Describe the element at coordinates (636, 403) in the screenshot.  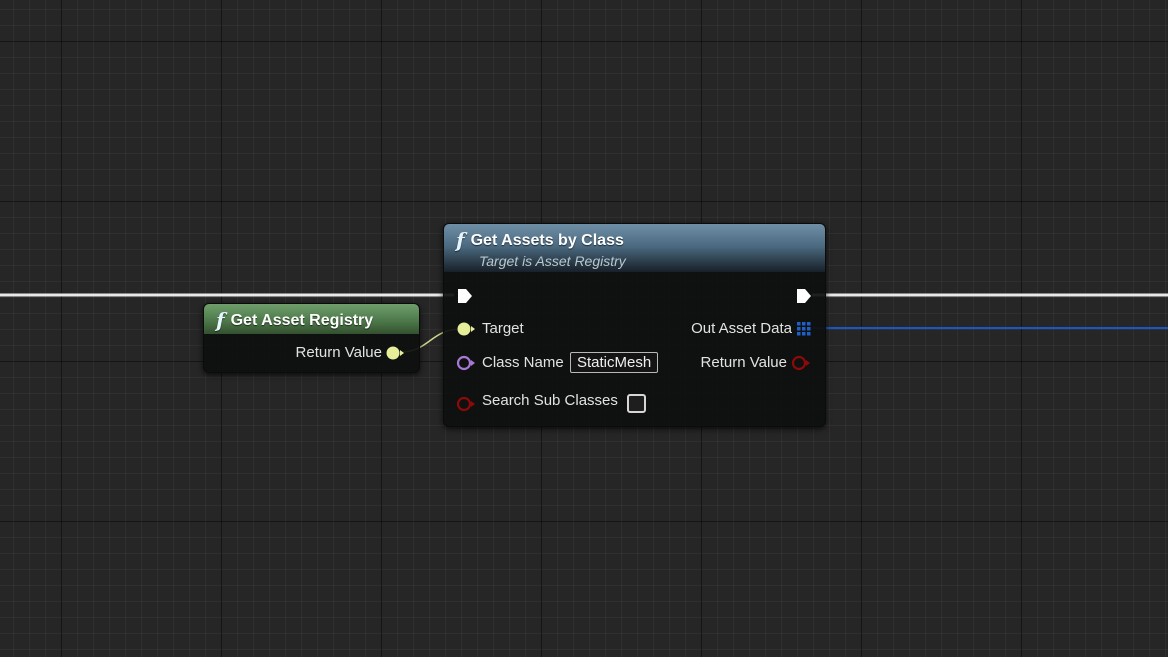
I see `search-sub-classes-checkbox` at that location.